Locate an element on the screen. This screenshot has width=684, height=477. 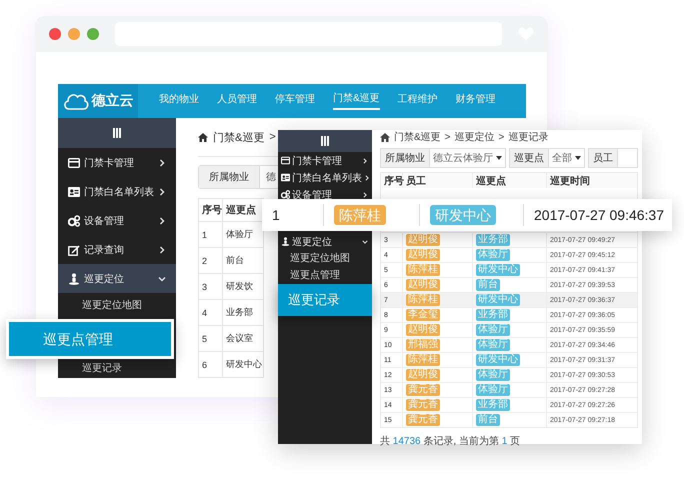
cloud-icon is located at coordinates (75, 101).